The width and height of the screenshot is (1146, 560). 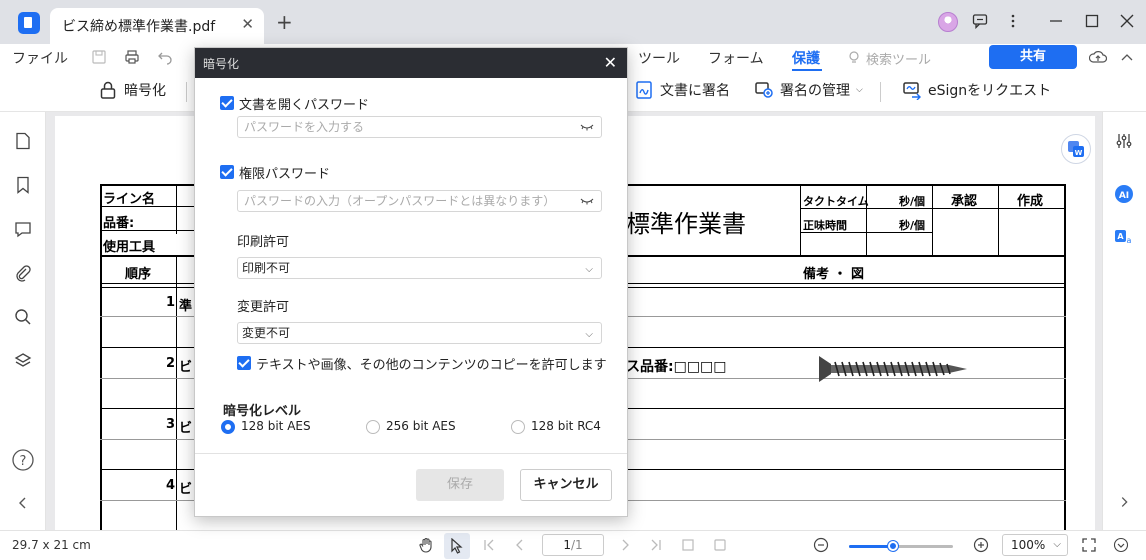 What do you see at coordinates (227, 103) in the screenshot?
I see `open-password-checkbox` at bounding box center [227, 103].